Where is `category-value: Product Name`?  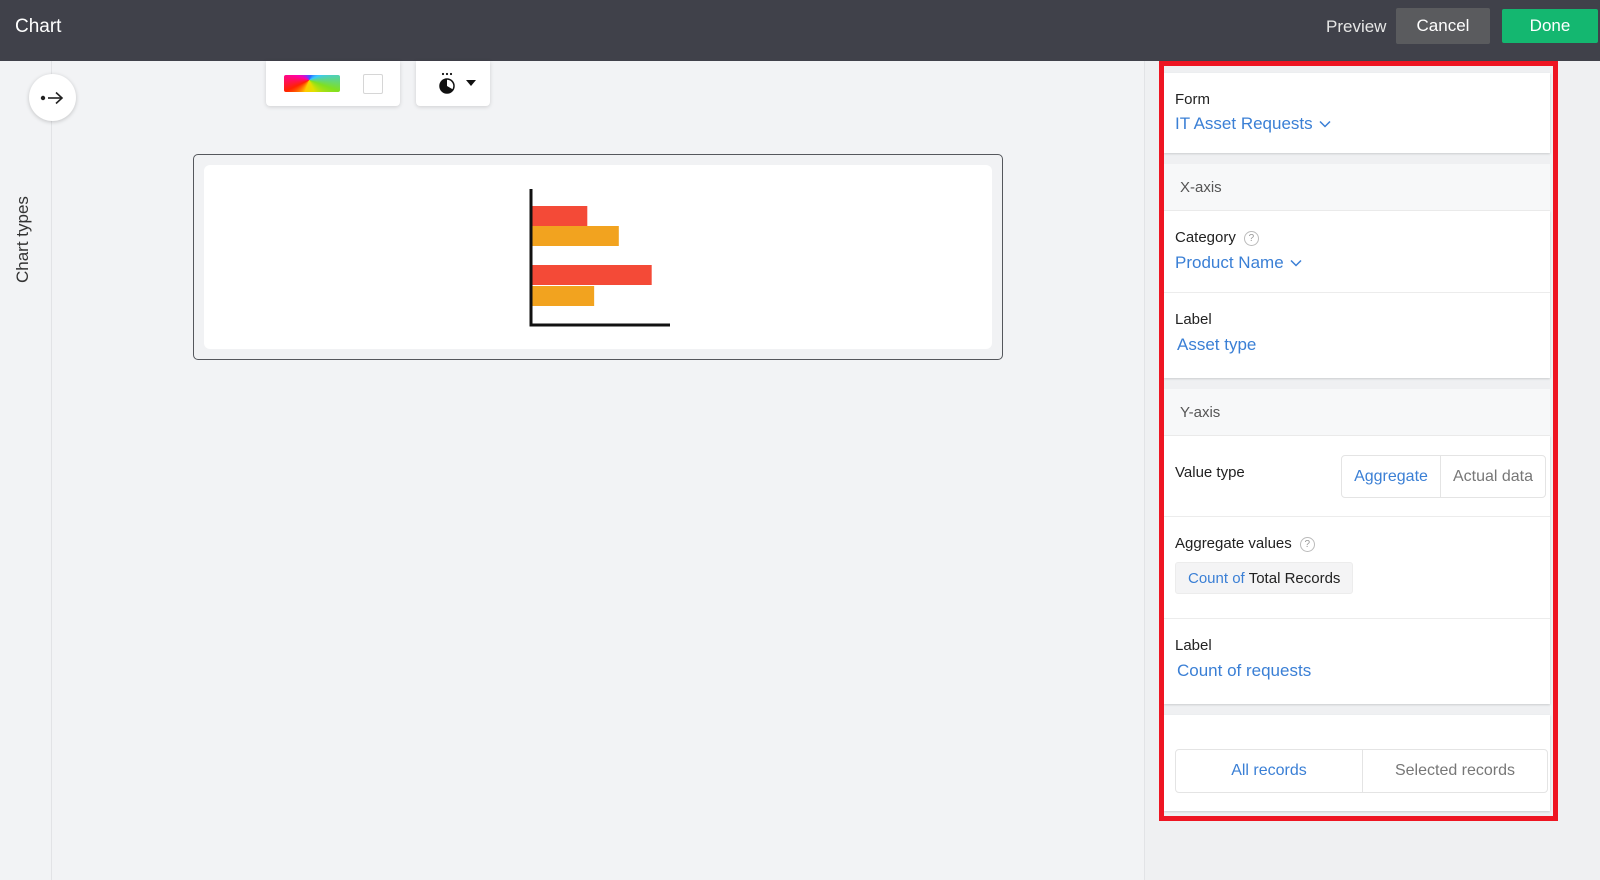
category-value: Product Name is located at coordinates (1229, 262).